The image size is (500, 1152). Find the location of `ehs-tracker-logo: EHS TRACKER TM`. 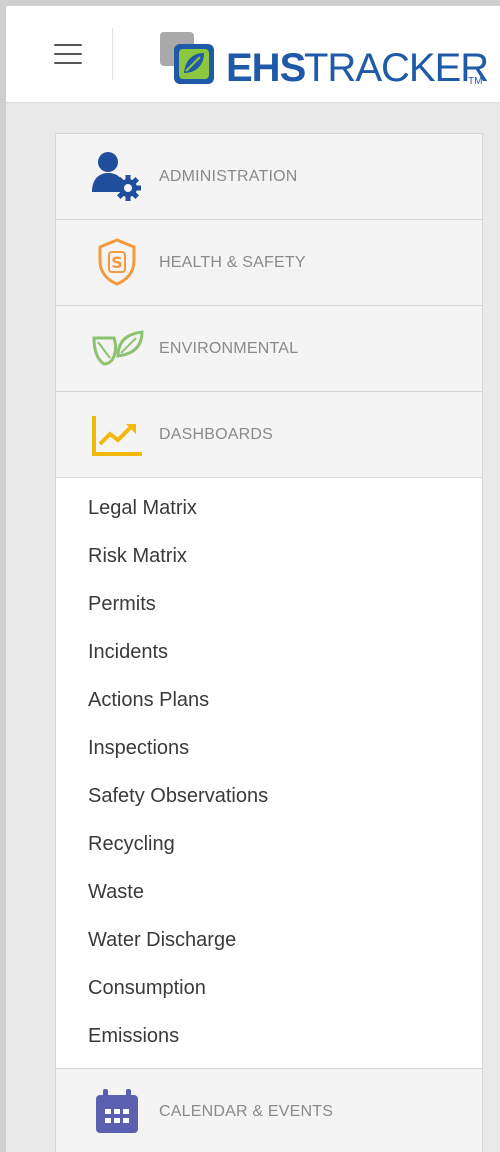

ehs-tracker-logo: EHS TRACKER TM is located at coordinates (329, 59).